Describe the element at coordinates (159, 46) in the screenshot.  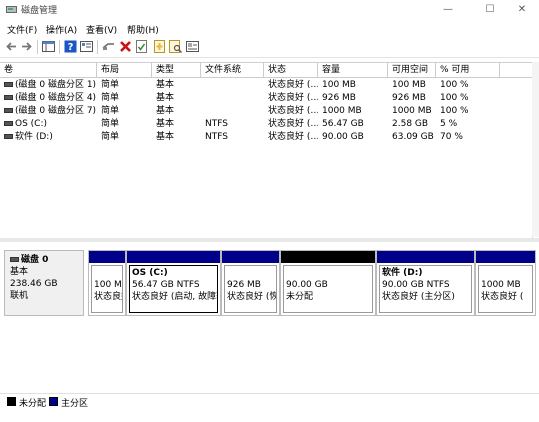
I see `new-volume-icon` at that location.